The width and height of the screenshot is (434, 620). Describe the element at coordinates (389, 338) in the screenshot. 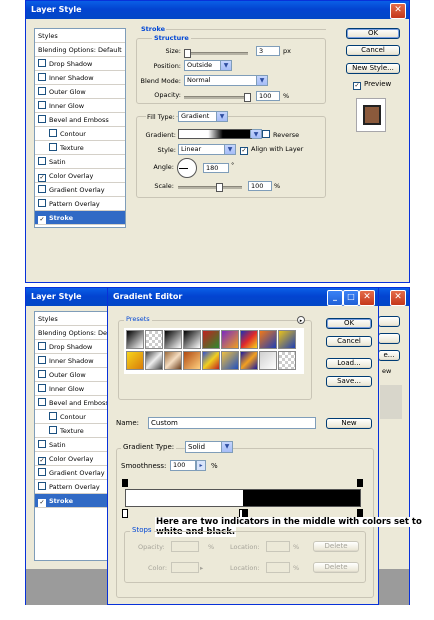

I see `bottom-cancel-button-partial` at that location.